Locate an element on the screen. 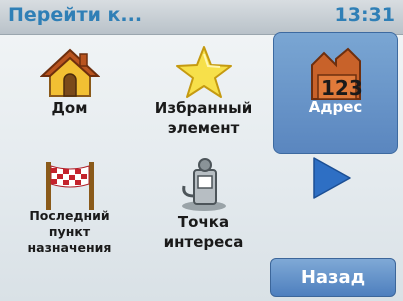  tile-label: Последний пункт назначения is located at coordinates (69, 231).